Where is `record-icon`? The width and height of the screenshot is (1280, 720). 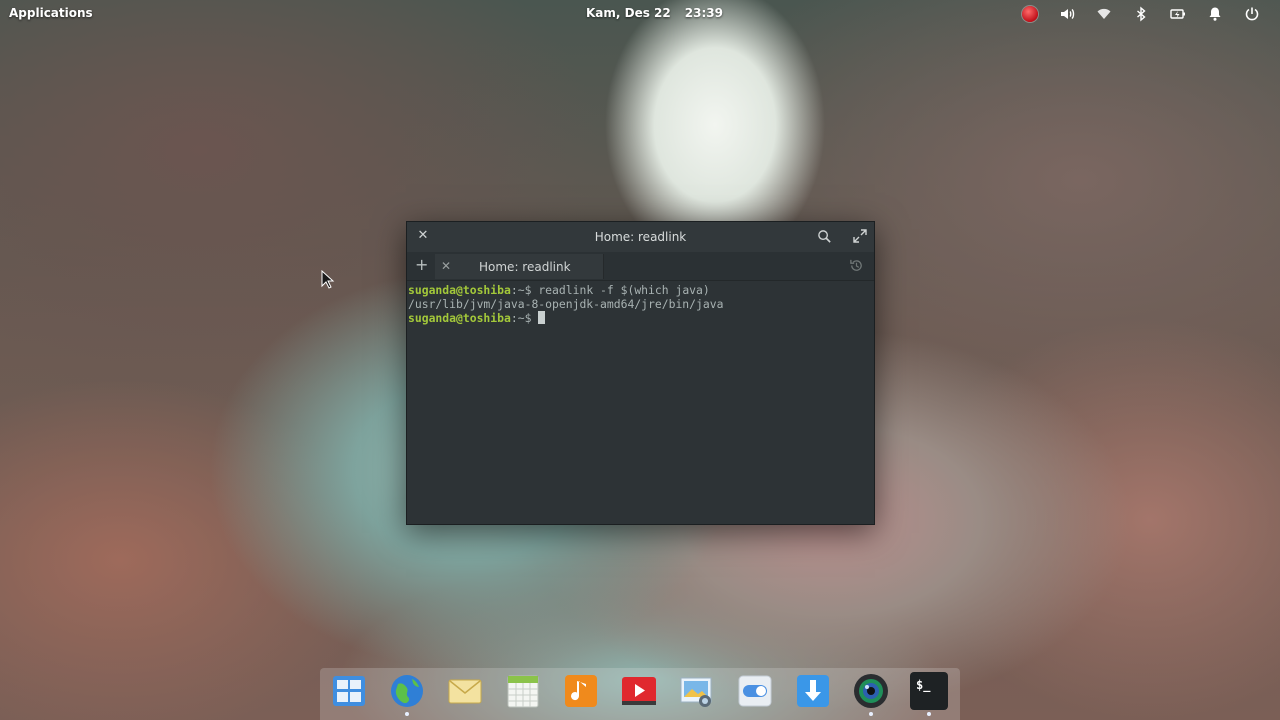
record-icon is located at coordinates (1029, 14).